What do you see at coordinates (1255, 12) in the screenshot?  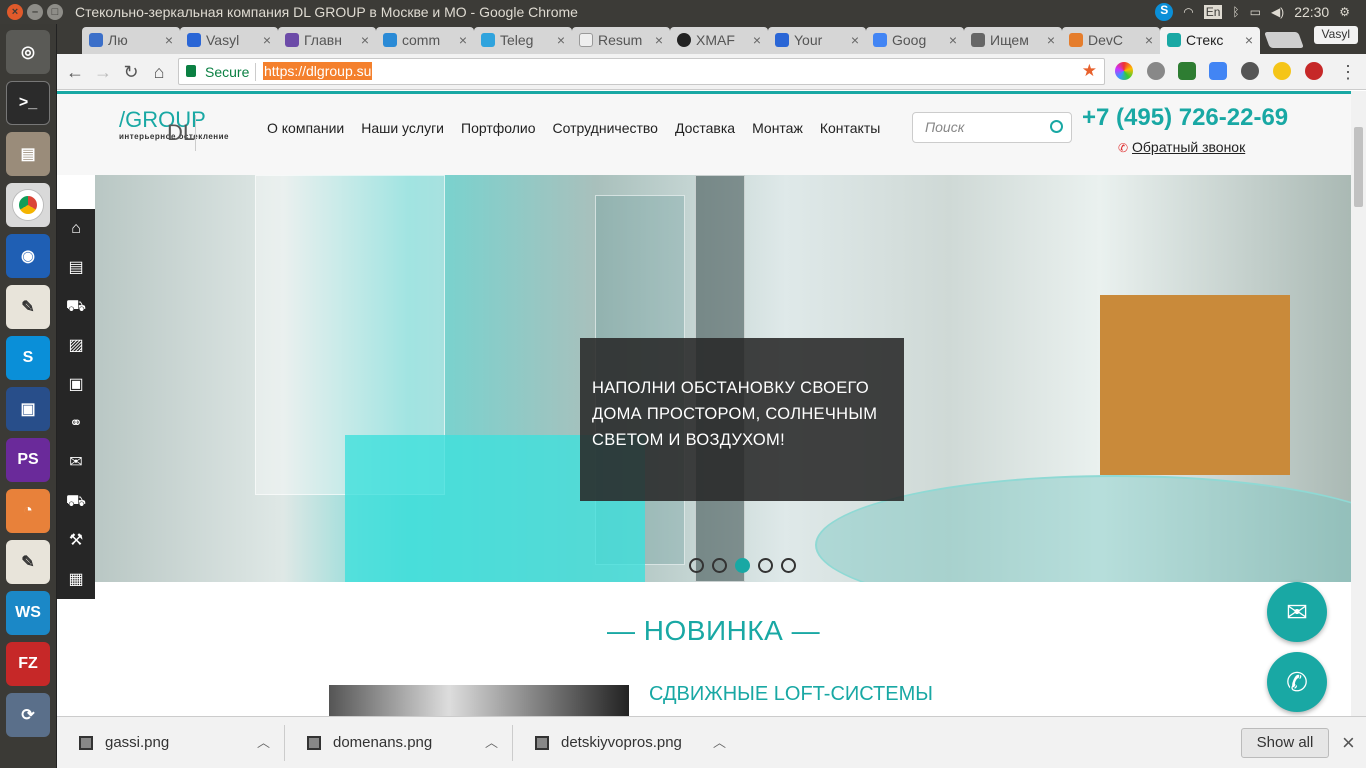 I see `battery-icon: ▭` at bounding box center [1255, 12].